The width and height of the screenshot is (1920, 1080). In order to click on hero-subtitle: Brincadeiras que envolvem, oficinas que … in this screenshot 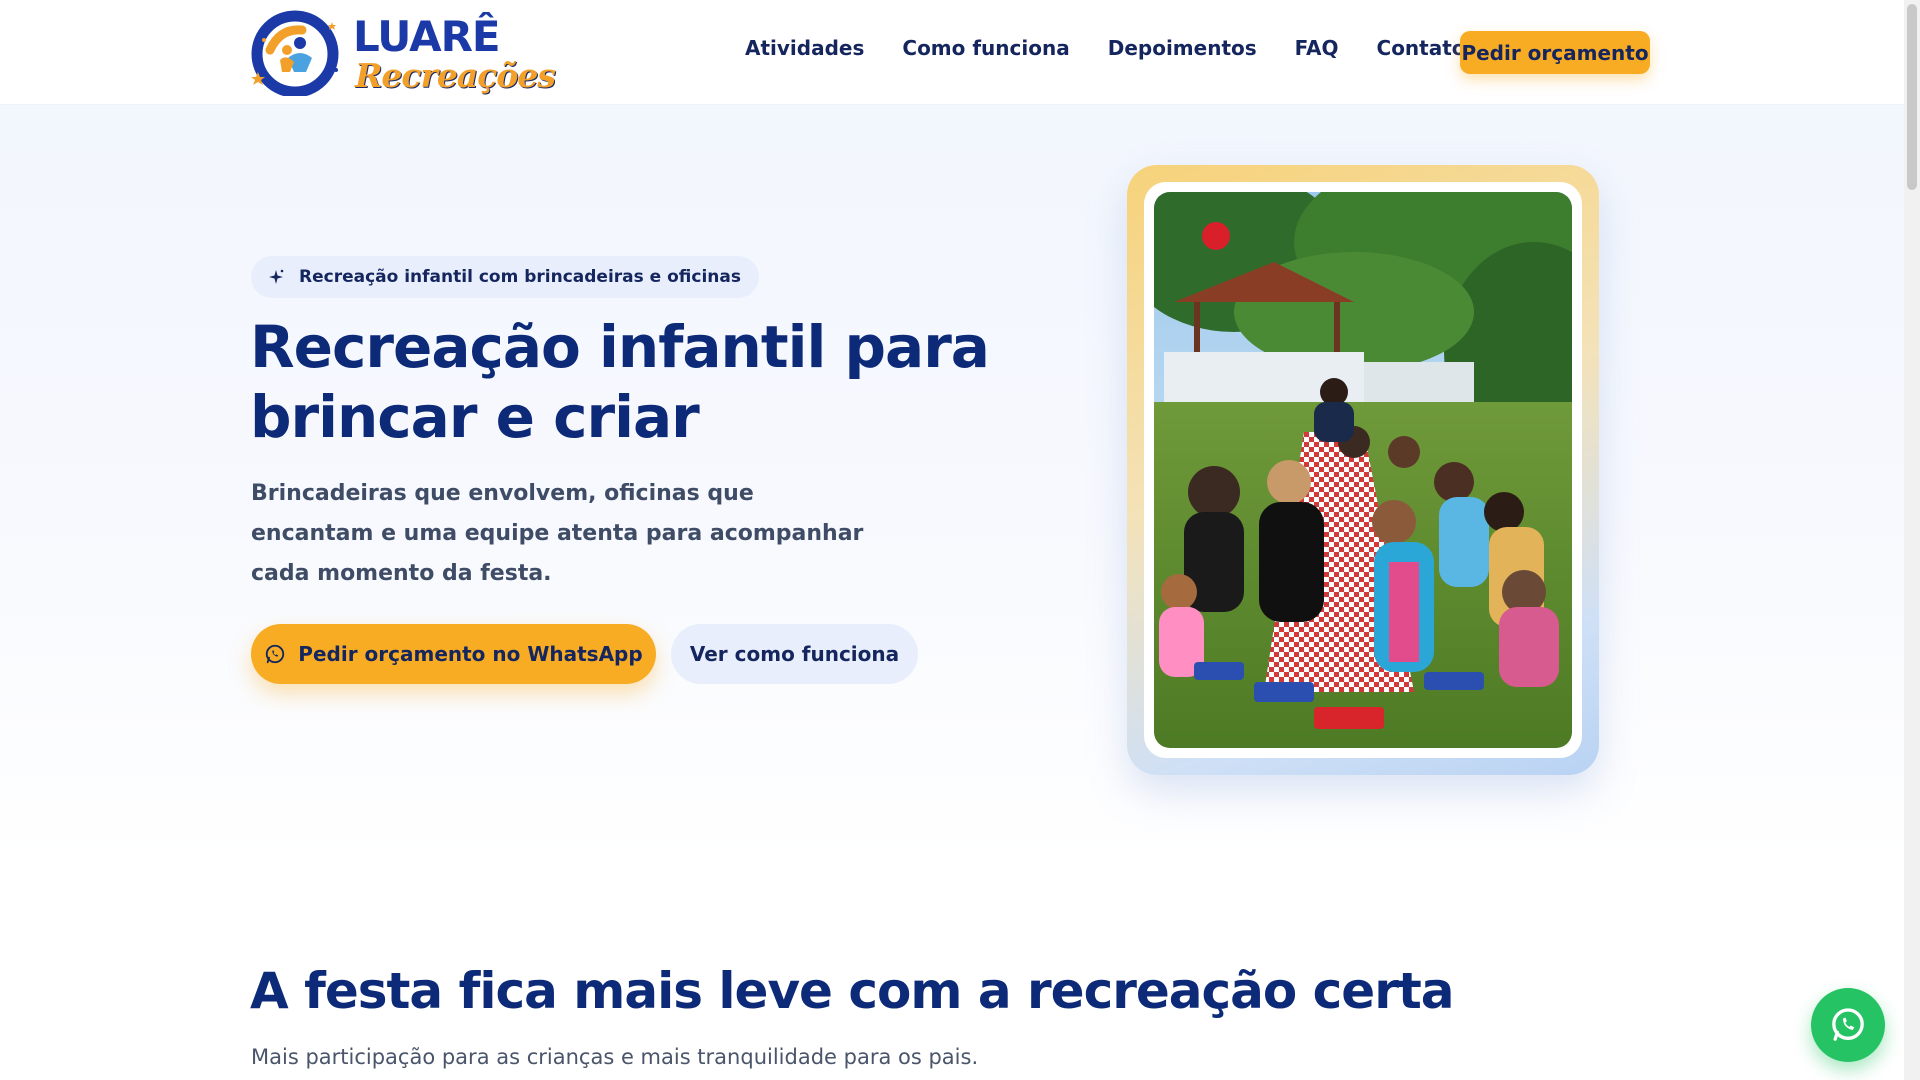, I will do `click(557, 533)`.